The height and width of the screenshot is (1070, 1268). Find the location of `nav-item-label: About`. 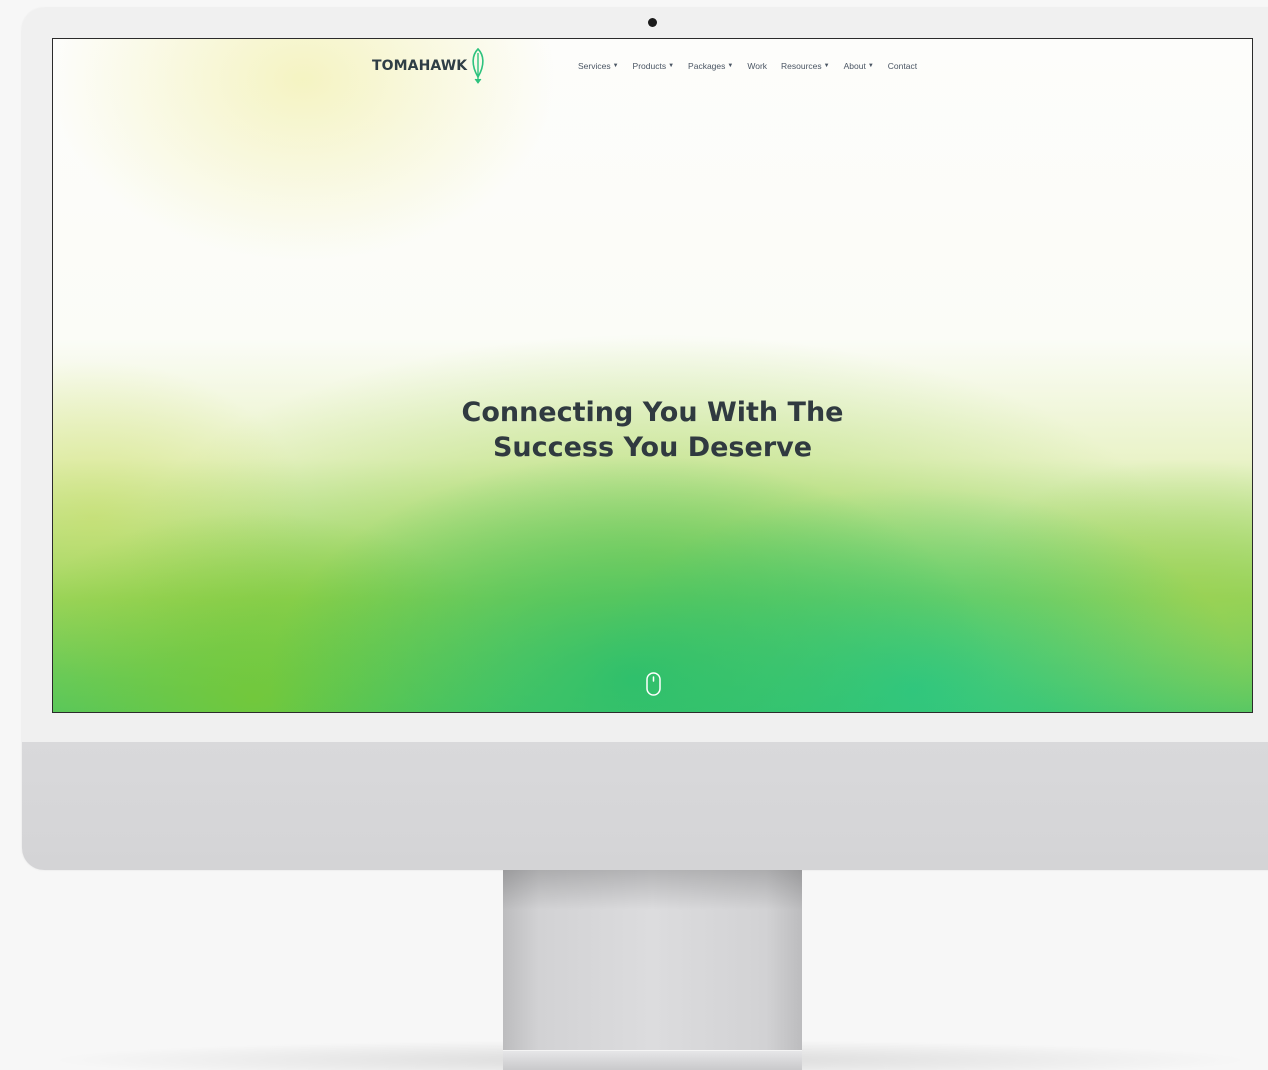

nav-item-label: About is located at coordinates (854, 66).